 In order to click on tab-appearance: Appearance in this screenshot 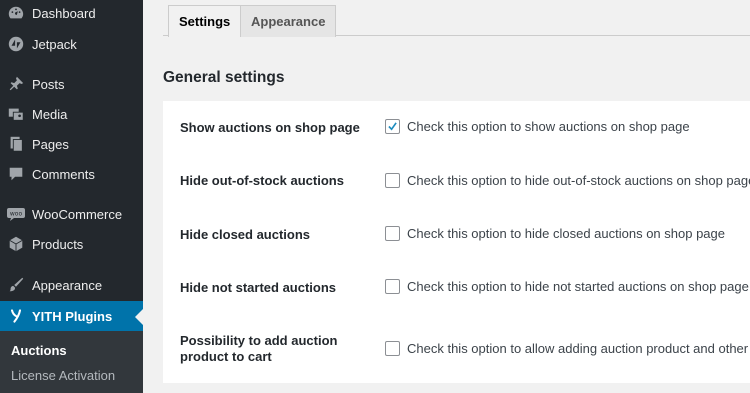, I will do `click(288, 21)`.